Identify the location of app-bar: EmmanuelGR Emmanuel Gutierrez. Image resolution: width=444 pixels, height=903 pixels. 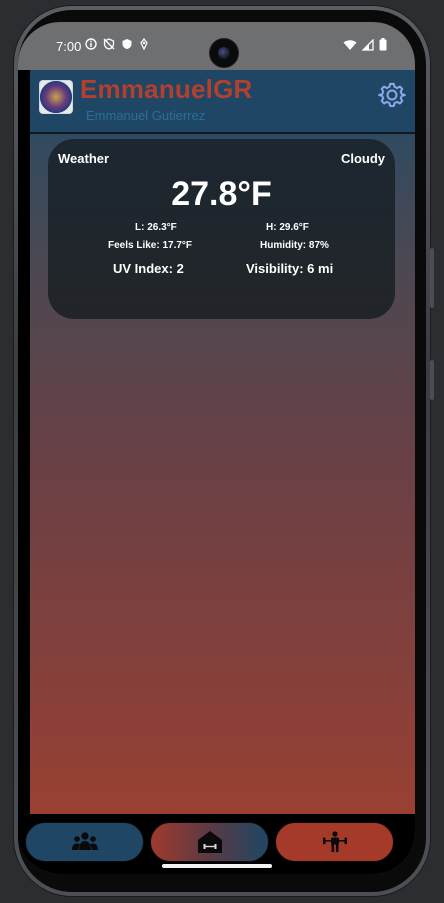
(222, 102).